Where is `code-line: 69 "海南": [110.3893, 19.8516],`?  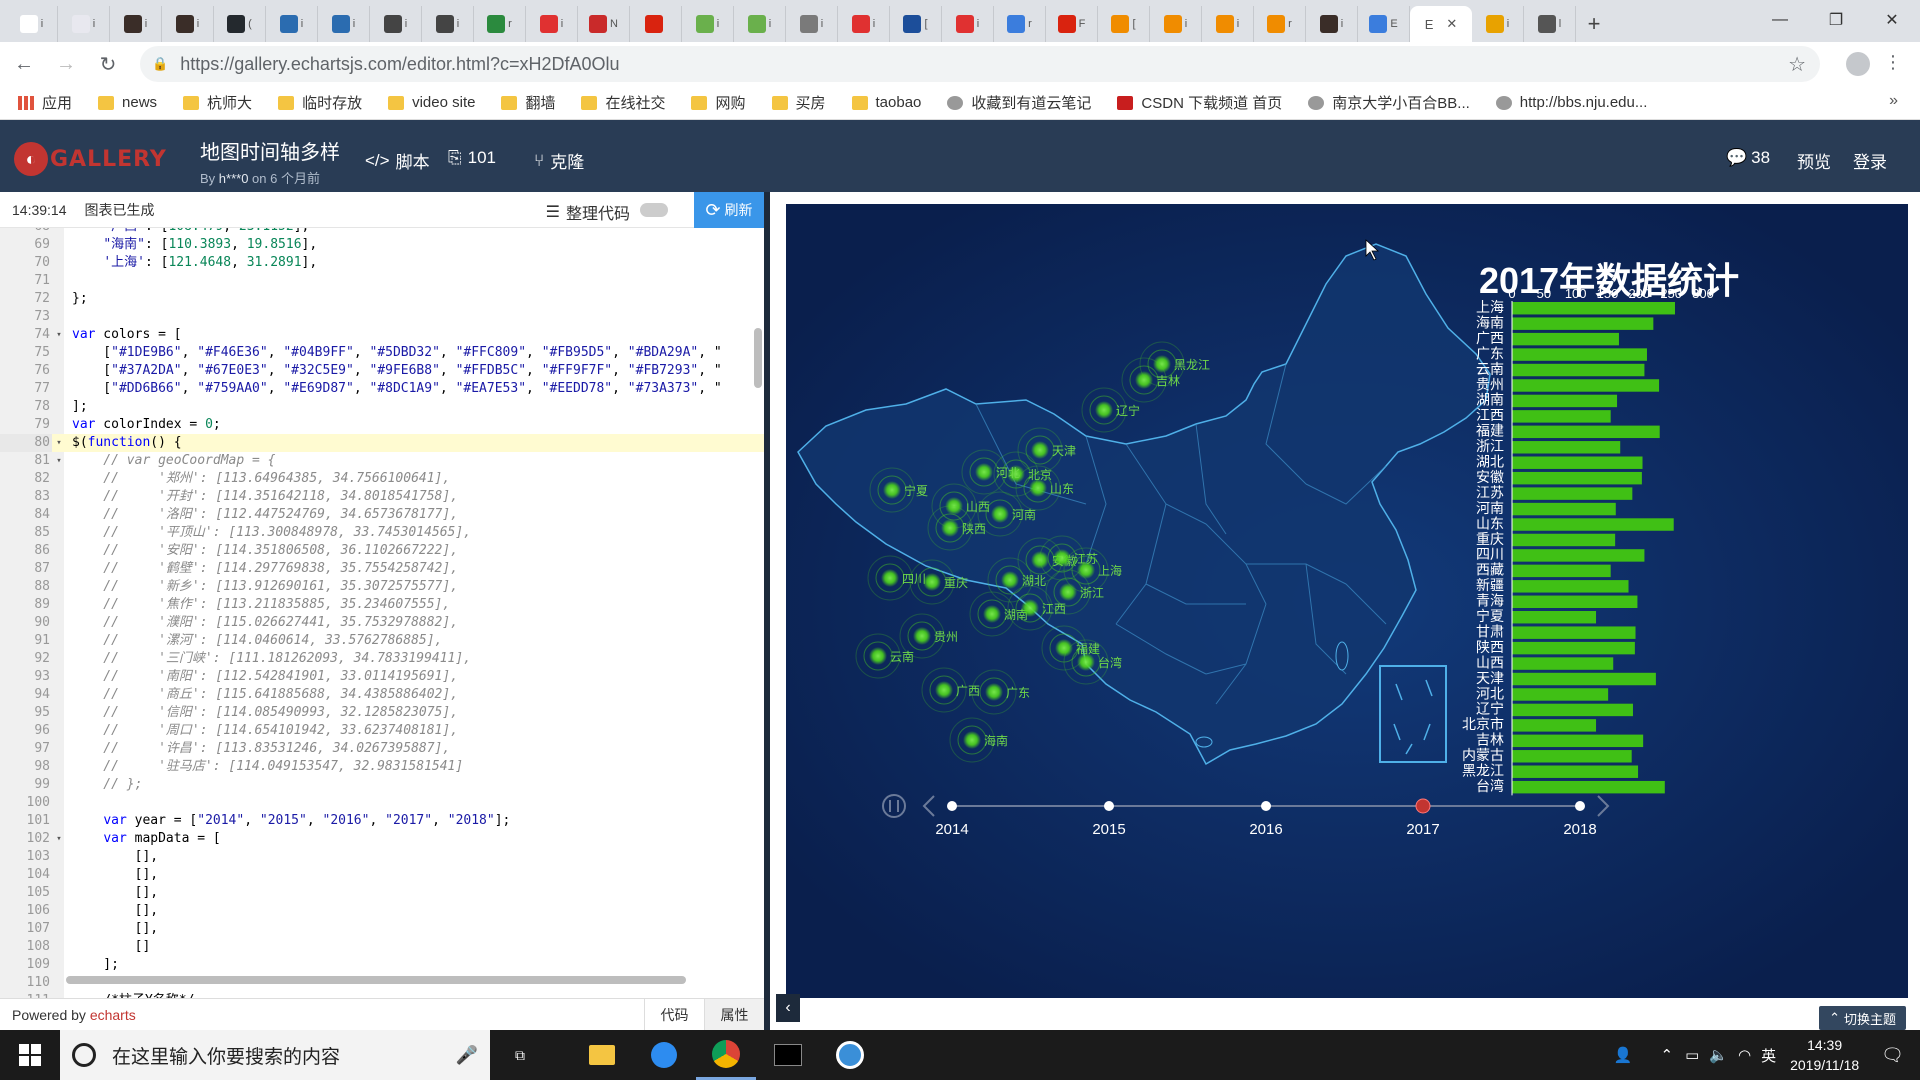
code-line: 69 "海南": [110.3893, 19.8516], is located at coordinates (382, 245).